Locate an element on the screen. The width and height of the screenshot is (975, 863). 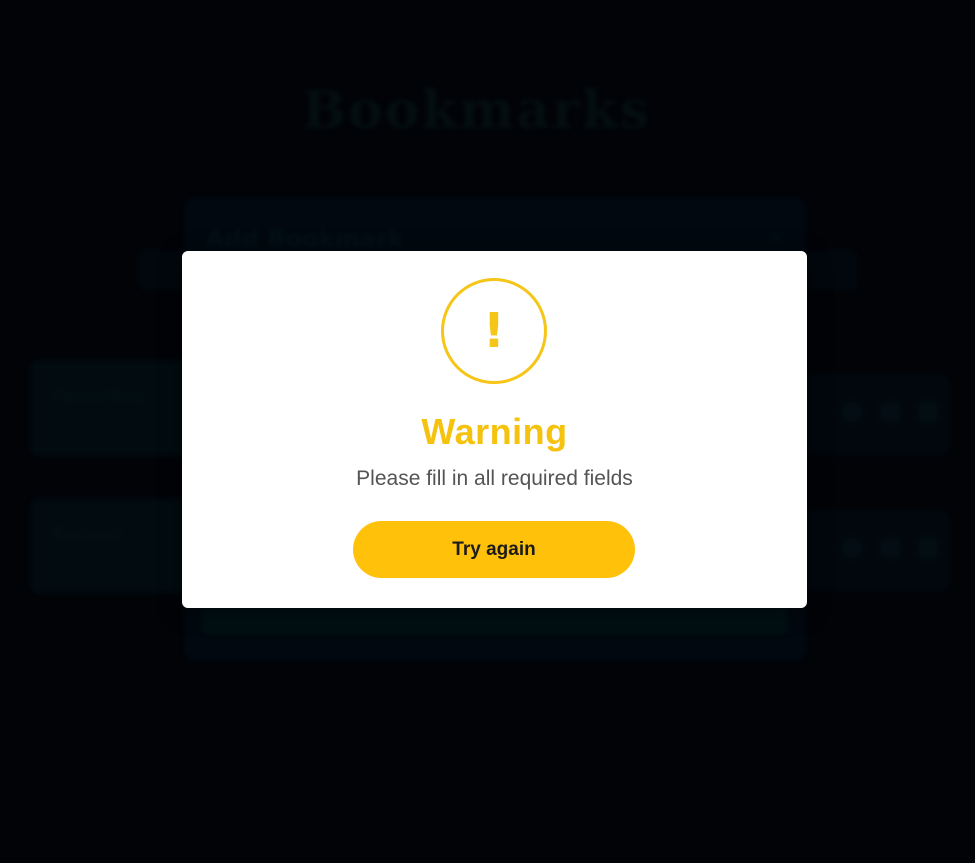
warning-exclamation-icon: ! is located at coordinates (494, 331).